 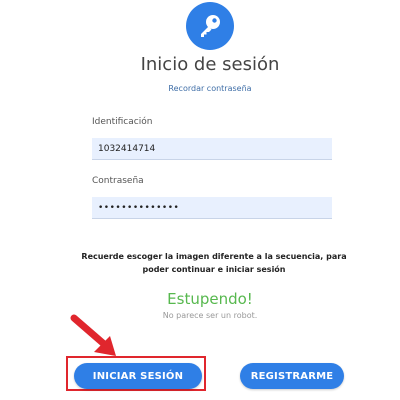 What do you see at coordinates (118, 181) in the screenshot?
I see `password-label: Contraseña` at bounding box center [118, 181].